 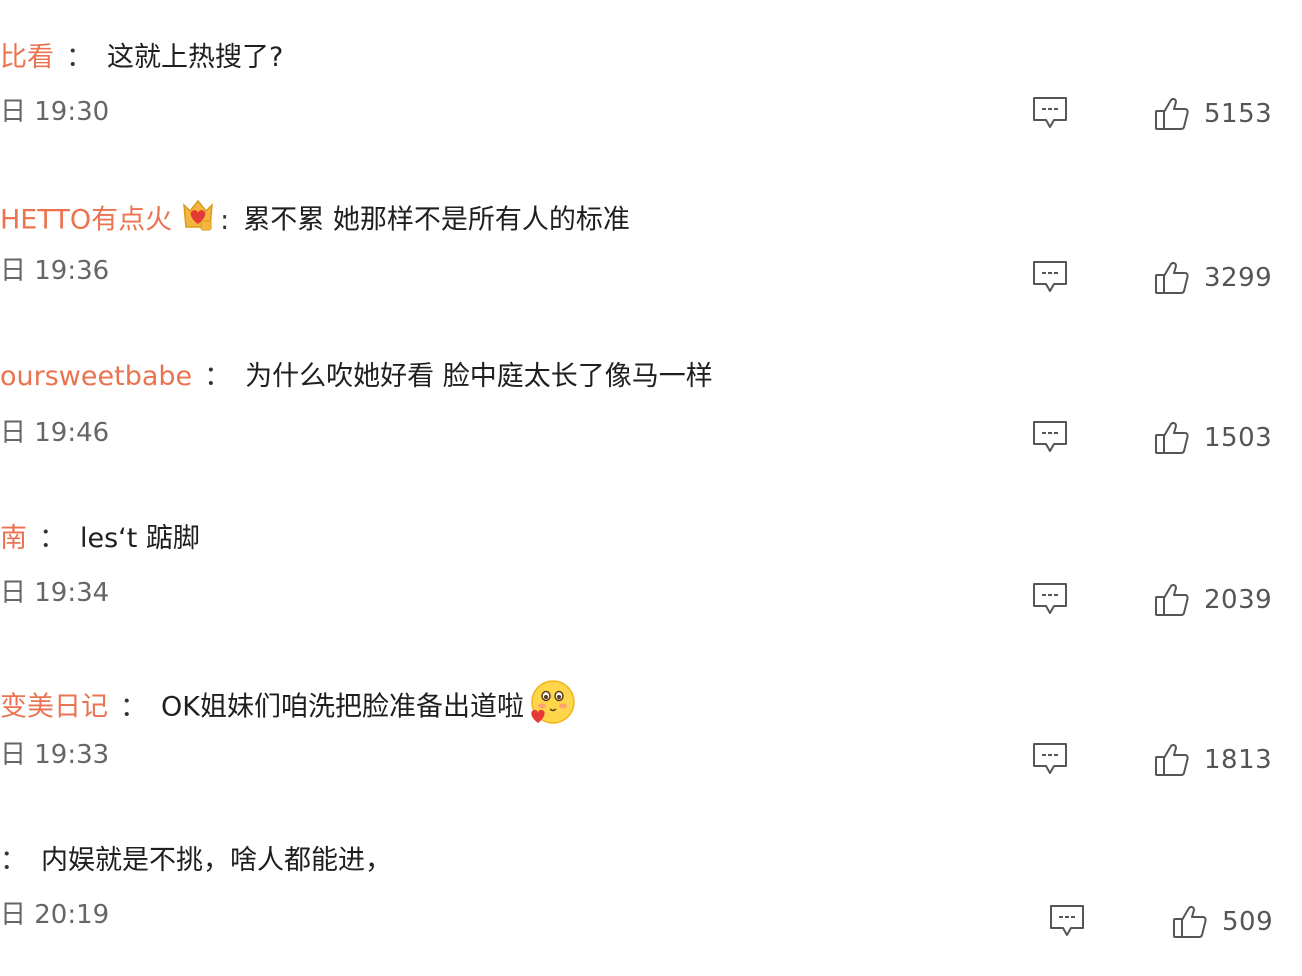 What do you see at coordinates (86, 220) in the screenshot?
I see `comment-username: HETTO有点火` at bounding box center [86, 220].